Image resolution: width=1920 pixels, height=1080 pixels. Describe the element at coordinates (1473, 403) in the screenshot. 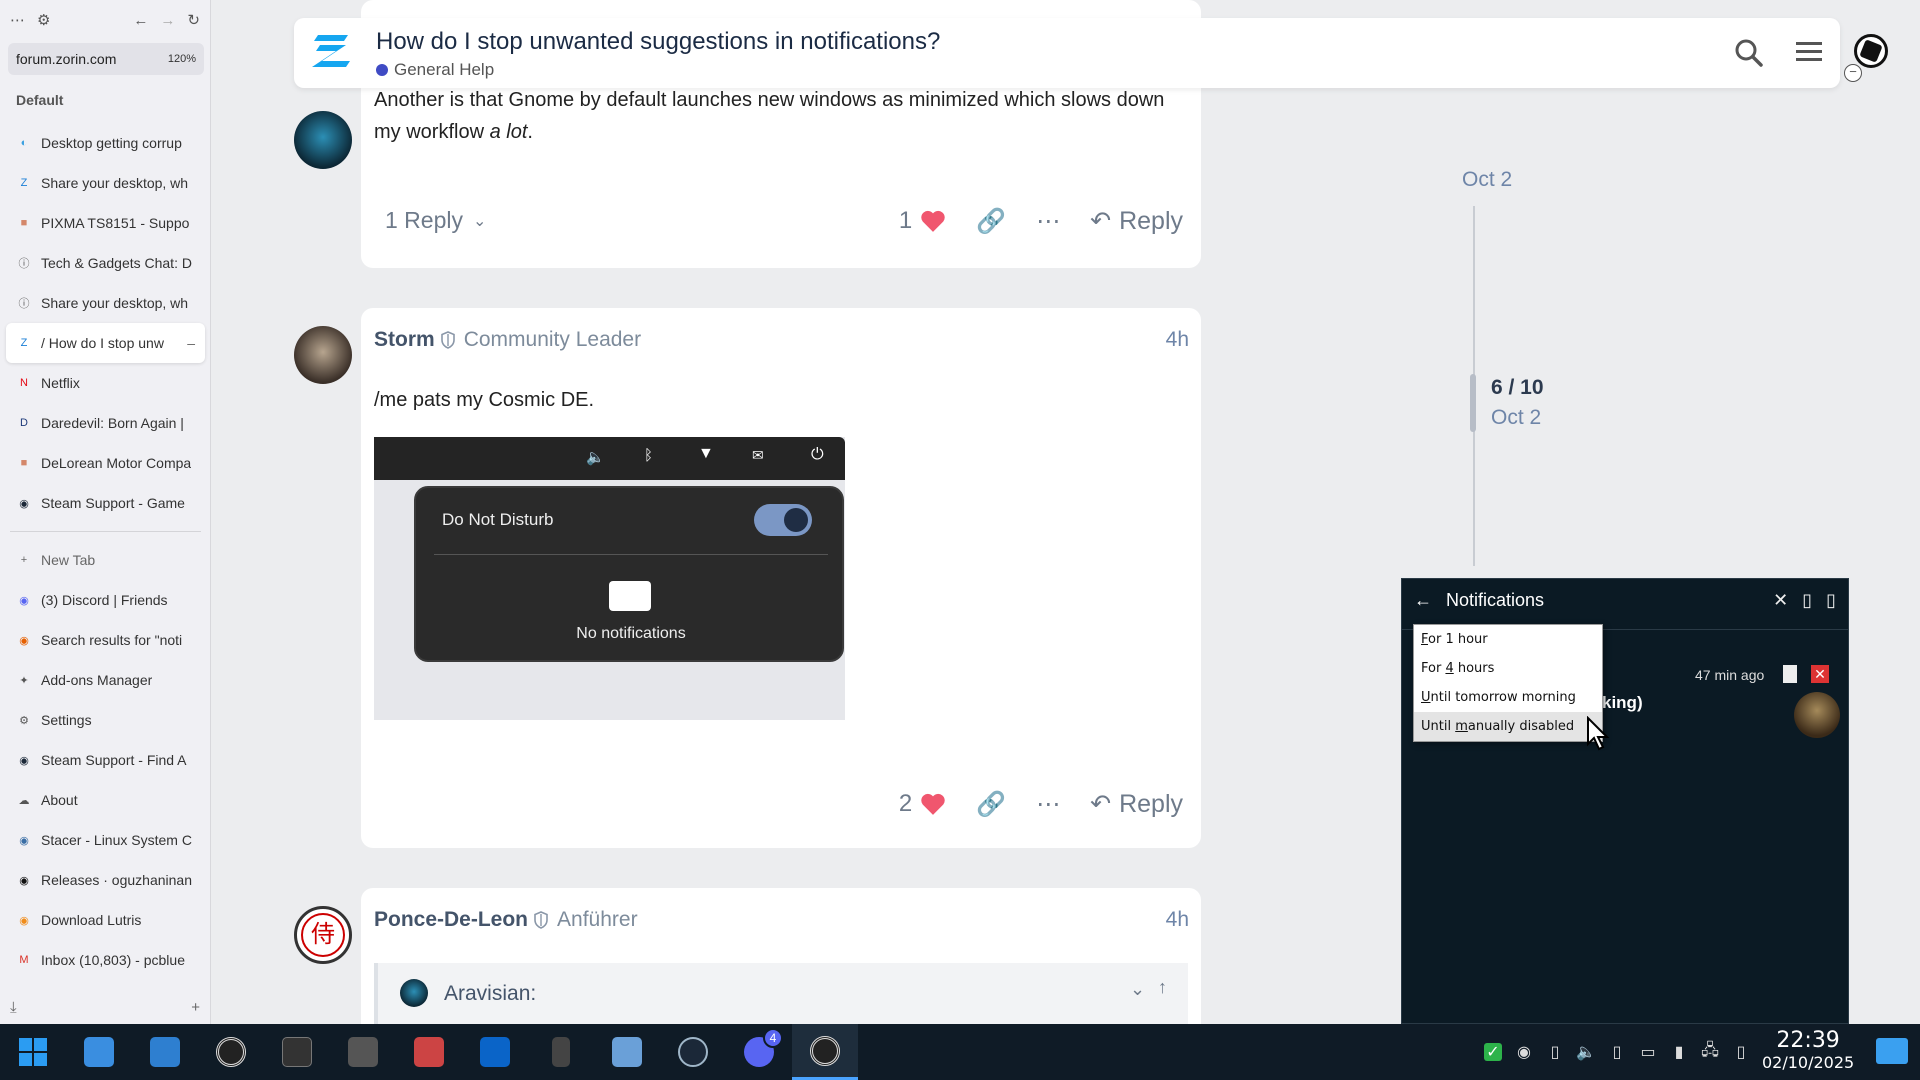

I see `timeline-handle` at that location.